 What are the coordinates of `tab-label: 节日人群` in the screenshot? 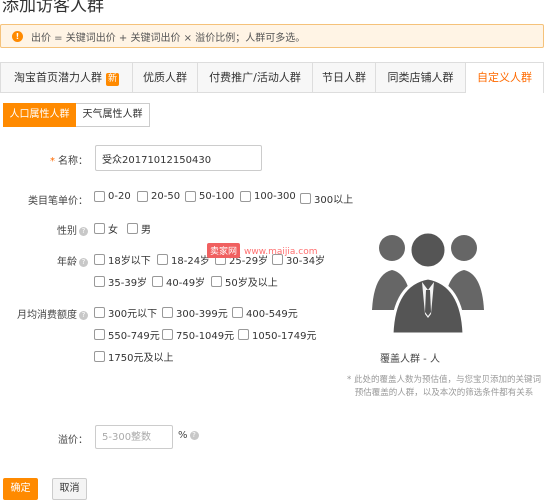 It's located at (344, 77).